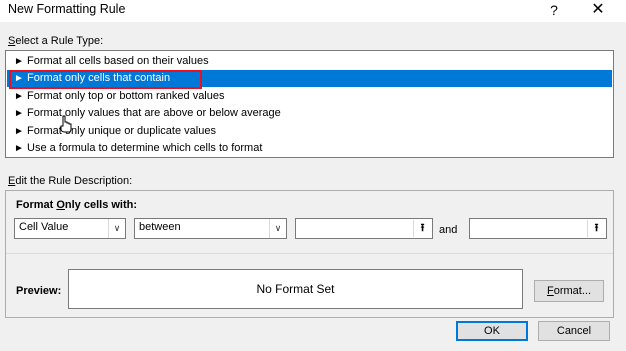  Describe the element at coordinates (121, 131) in the screenshot. I see `rule-type-label: Format only unique or duplicate values` at that location.